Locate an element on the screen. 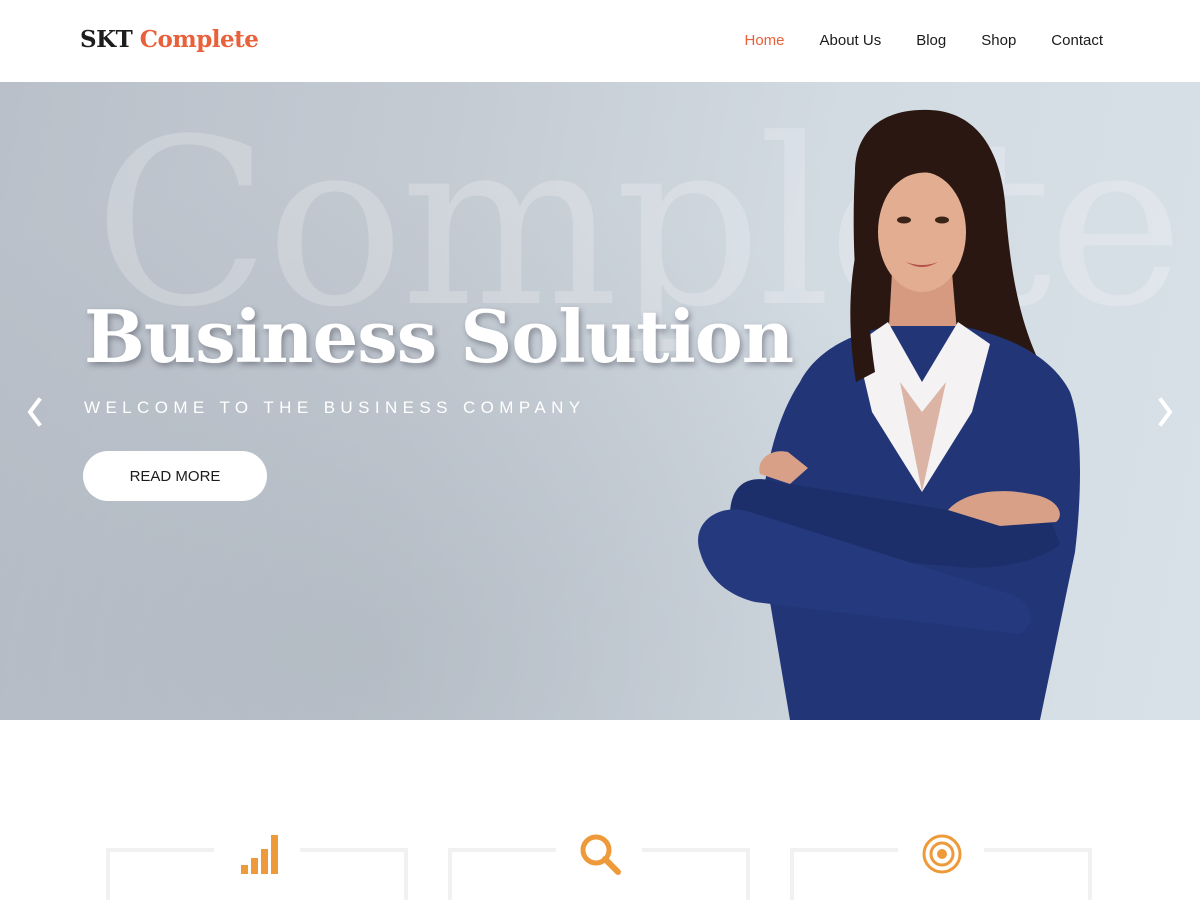 Image resolution: width=1200 pixels, height=900 pixels. nav-item-shop: Shop is located at coordinates (998, 40).